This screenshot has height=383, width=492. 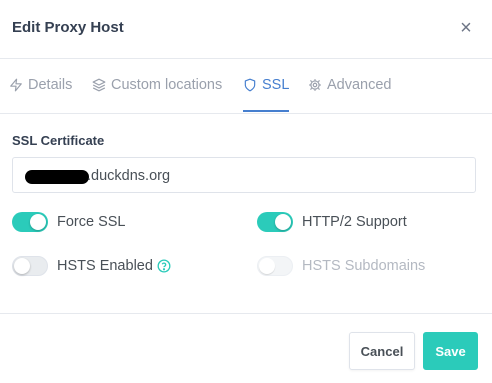 I want to click on force-ssl-label: Force SSL, so click(x=91, y=222).